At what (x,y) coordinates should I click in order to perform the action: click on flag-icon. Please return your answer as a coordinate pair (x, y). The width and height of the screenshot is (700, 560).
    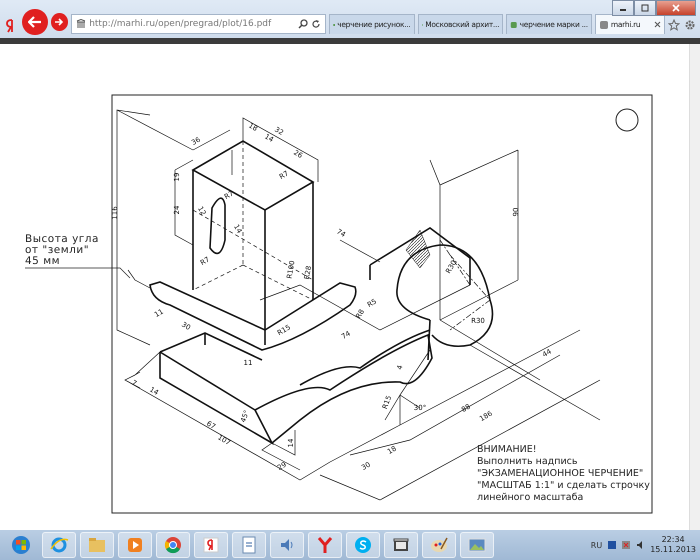
    Looking at the image, I should click on (612, 545).